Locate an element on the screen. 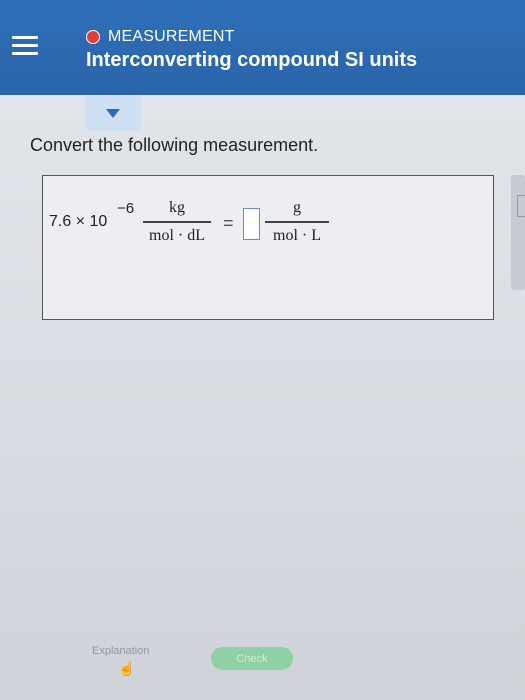 Image resolution: width=525 pixels, height=700 pixels. chevron-down-icon is located at coordinates (113, 113).